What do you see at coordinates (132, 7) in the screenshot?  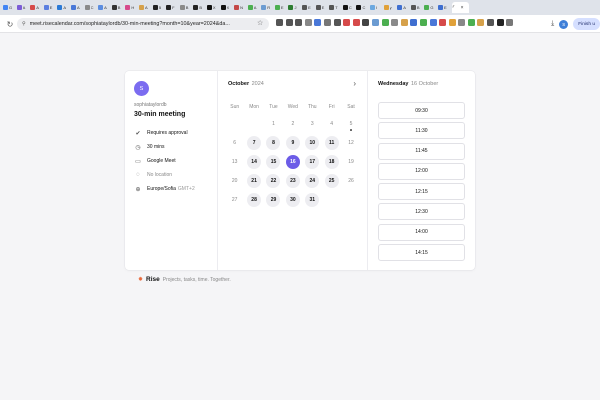 I see `browser-tab: H` at bounding box center [132, 7].